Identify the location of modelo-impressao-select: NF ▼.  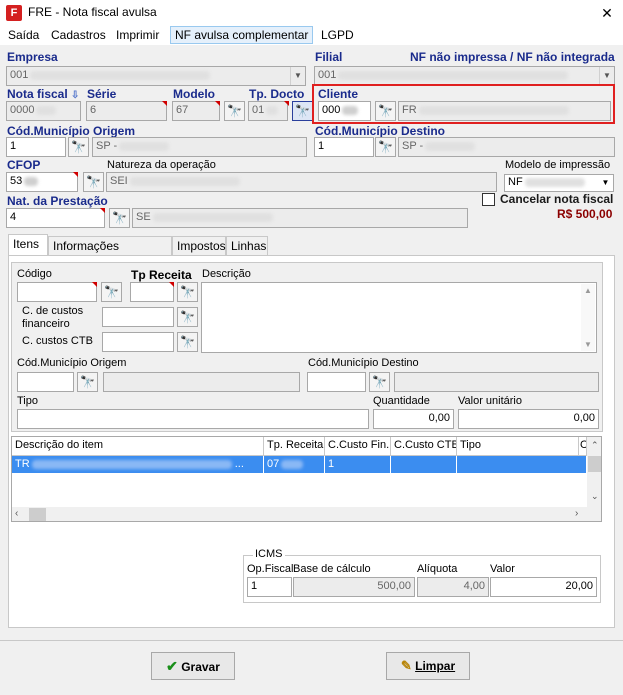
(559, 183).